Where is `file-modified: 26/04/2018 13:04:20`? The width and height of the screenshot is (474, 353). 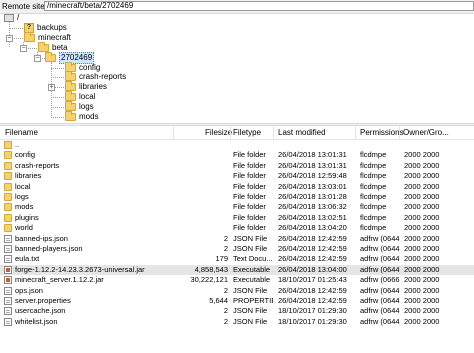 file-modified: 26/04/2018 13:04:20 is located at coordinates (312, 228).